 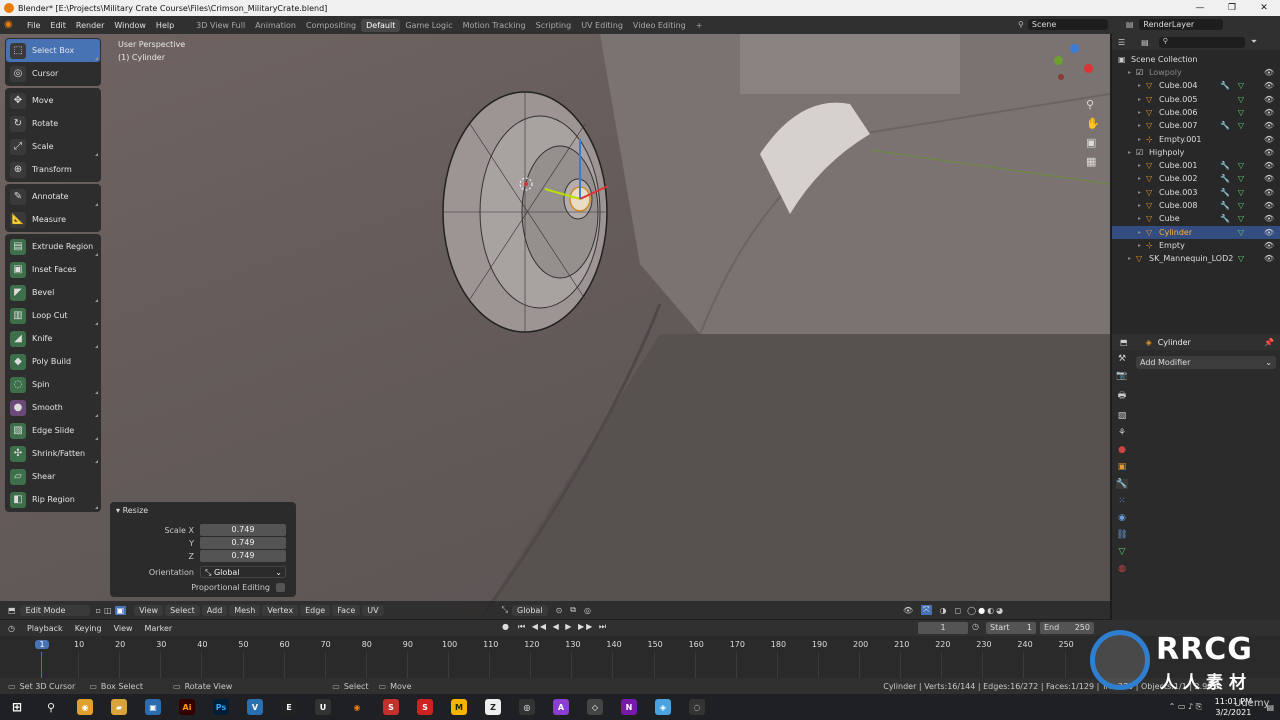 What do you see at coordinates (182, 610) in the screenshot?
I see `header-menu-select: Select` at bounding box center [182, 610].